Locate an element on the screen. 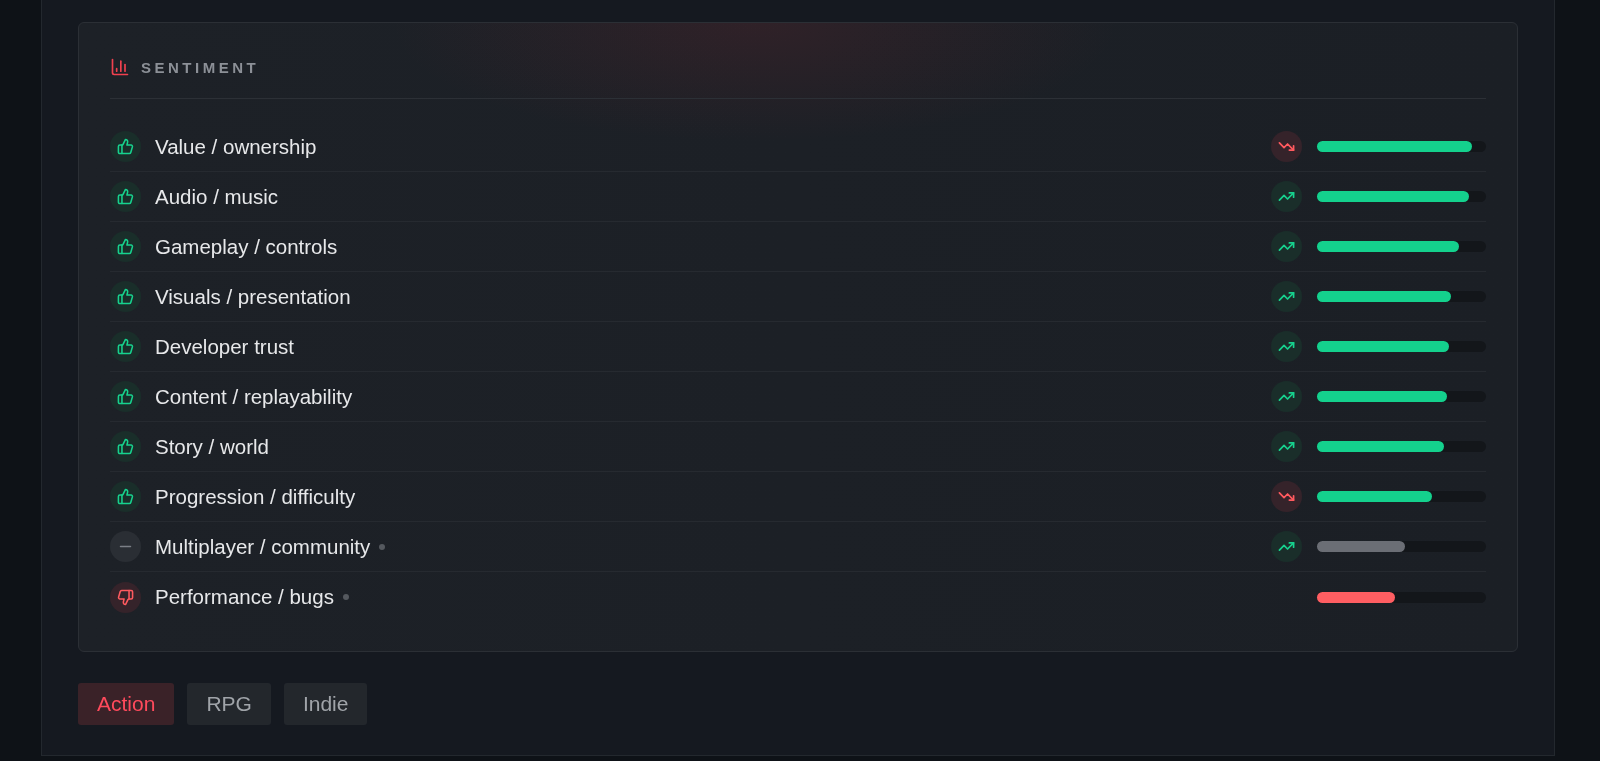 The image size is (1600, 761). aspect-label: Gameplay / controls is located at coordinates (246, 246).